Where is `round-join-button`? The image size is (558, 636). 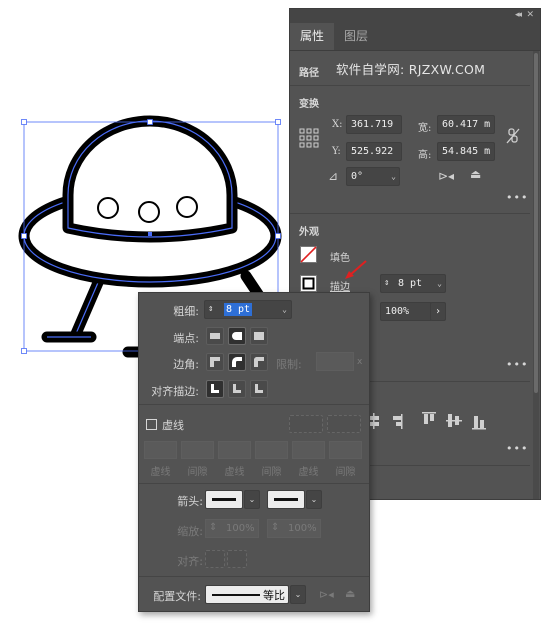 round-join-button is located at coordinates (237, 362).